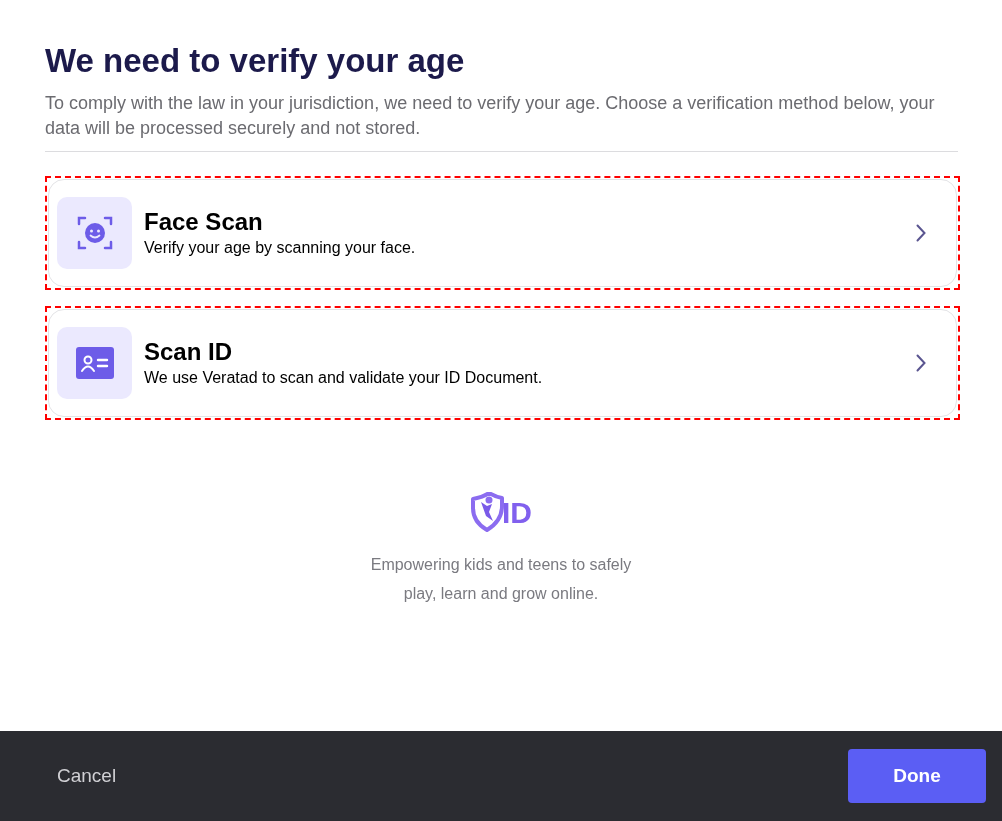 The image size is (1002, 821). Describe the element at coordinates (204, 222) in the screenshot. I see `method-title: Face Scan` at that location.